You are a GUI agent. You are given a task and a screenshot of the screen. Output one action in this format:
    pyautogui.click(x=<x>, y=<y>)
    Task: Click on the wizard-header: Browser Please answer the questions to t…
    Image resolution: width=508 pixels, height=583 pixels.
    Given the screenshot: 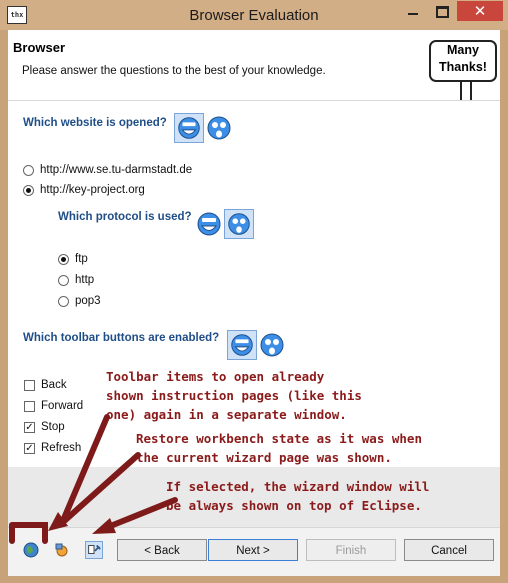 What is the action you would take?
    pyautogui.click(x=254, y=65)
    